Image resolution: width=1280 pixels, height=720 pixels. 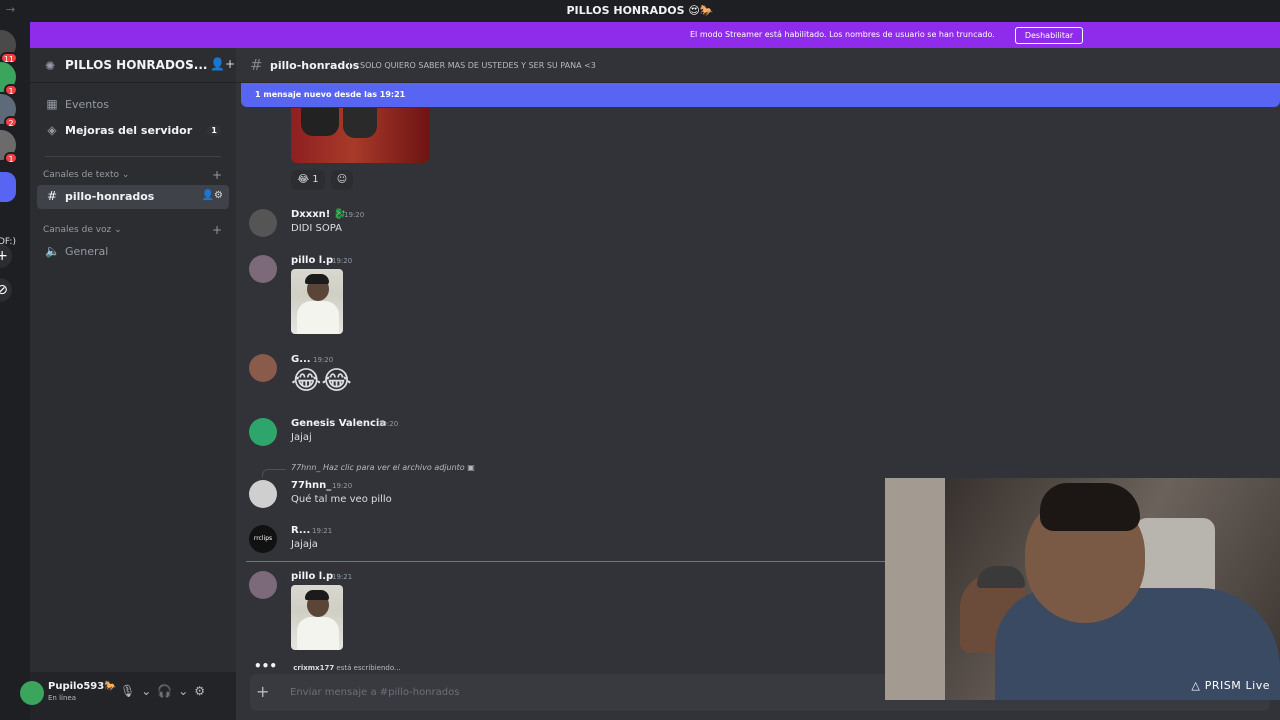 What do you see at coordinates (1257, 685) in the screenshot?
I see `brand-suffix: Live` at bounding box center [1257, 685].